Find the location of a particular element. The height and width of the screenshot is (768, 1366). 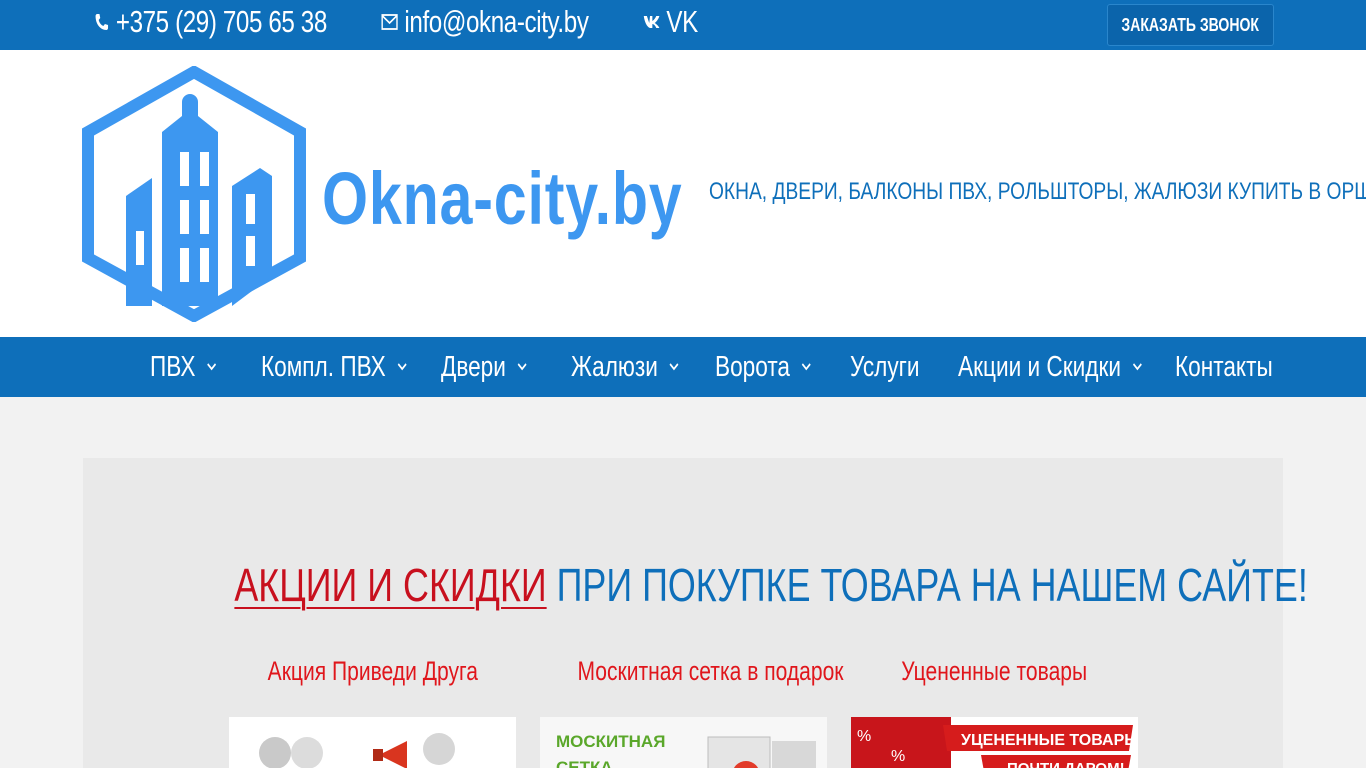

nav-item-services: Услуги is located at coordinates (885, 367).